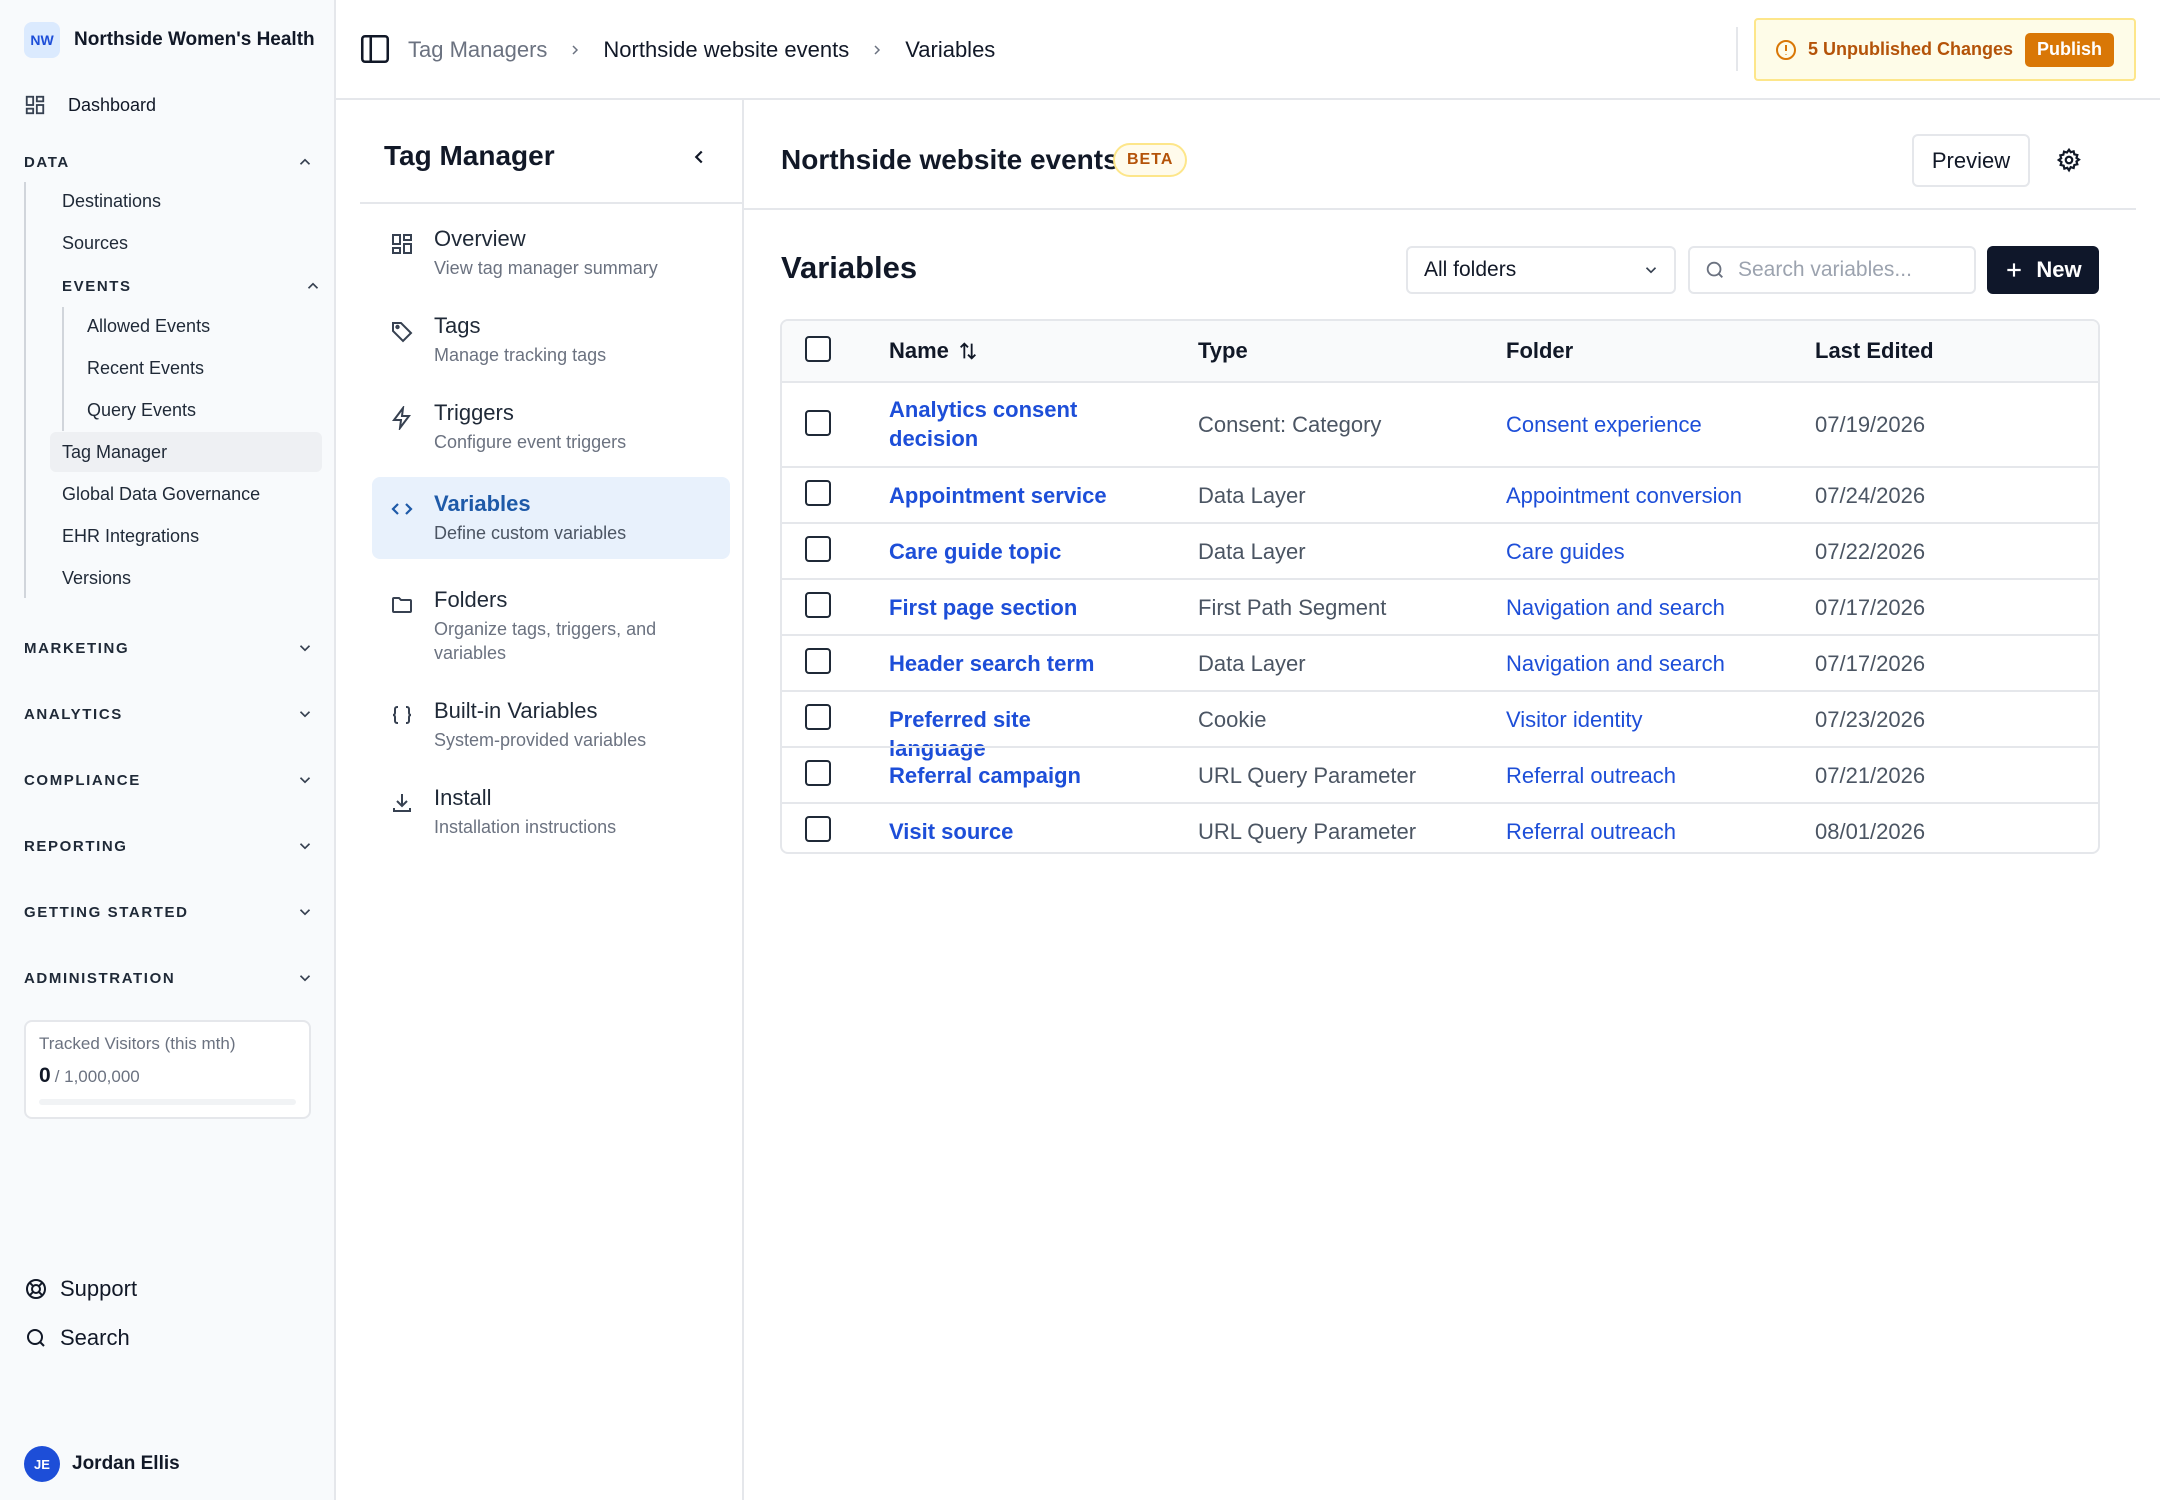  Describe the element at coordinates (551, 812) in the screenshot. I see `tm-nav-install: Install Installation instructions` at that location.